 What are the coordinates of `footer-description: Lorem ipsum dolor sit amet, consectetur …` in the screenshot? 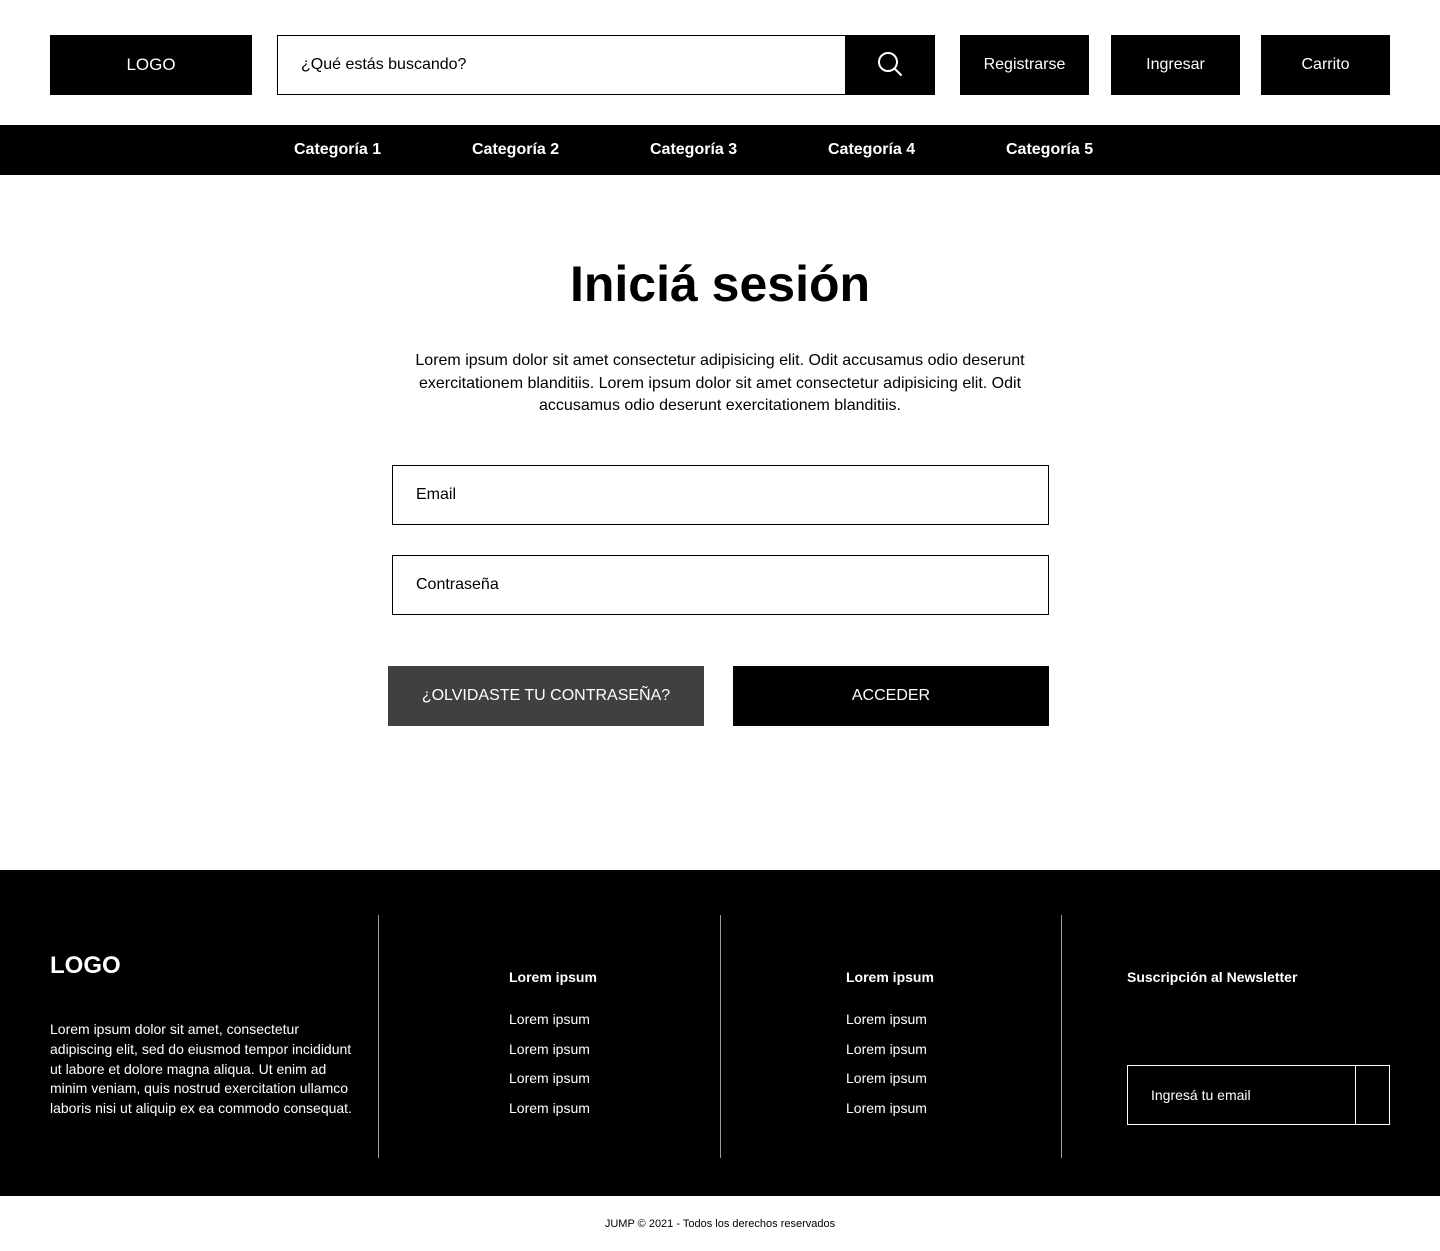 It's located at (201, 1069).